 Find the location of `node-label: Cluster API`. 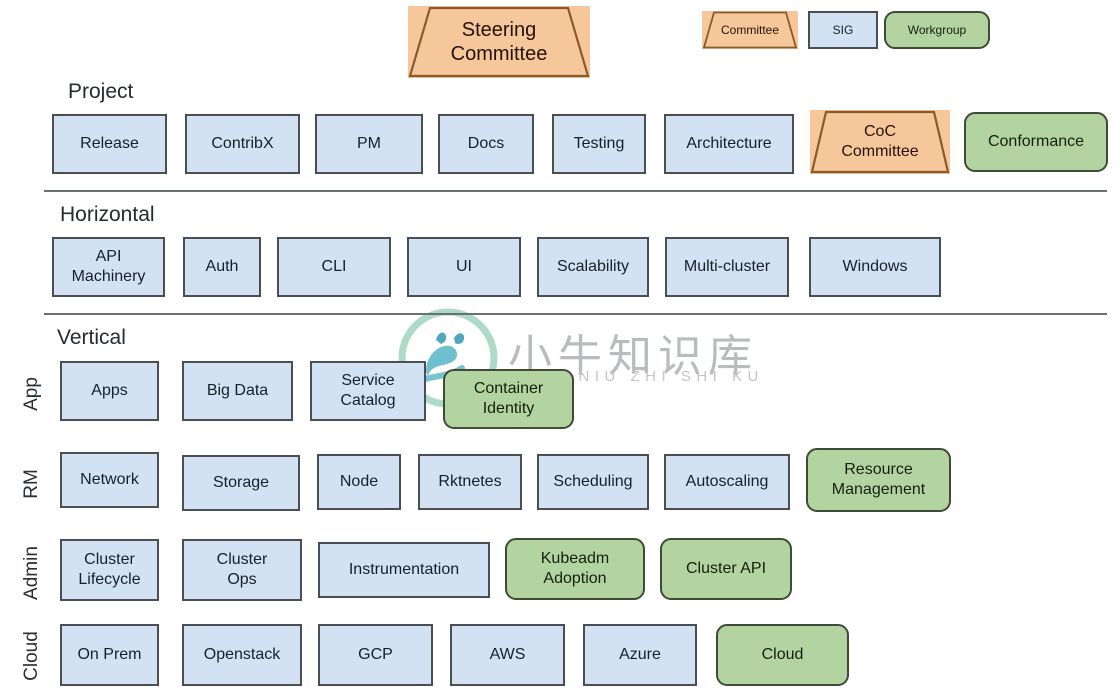

node-label: Cluster API is located at coordinates (726, 569).